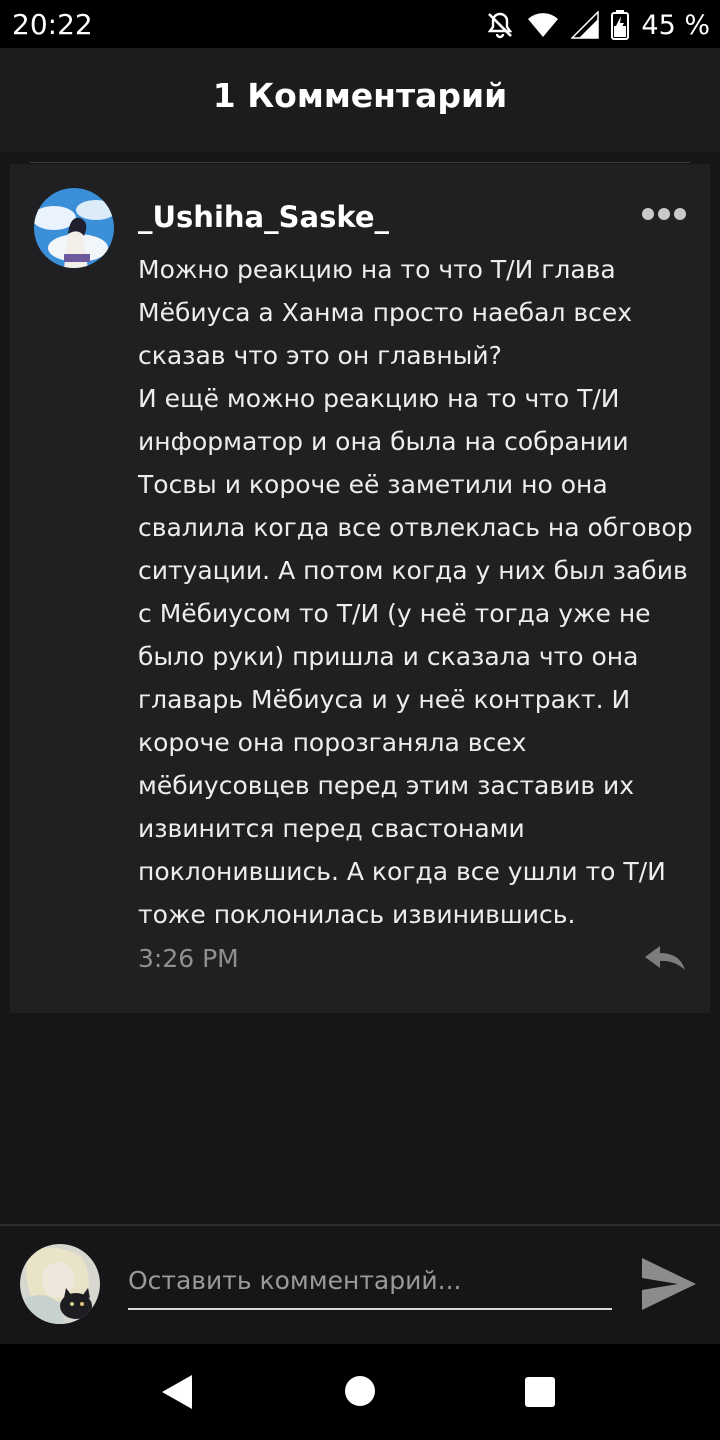  What do you see at coordinates (60, 1284) in the screenshot?
I see `my-avatar` at bounding box center [60, 1284].